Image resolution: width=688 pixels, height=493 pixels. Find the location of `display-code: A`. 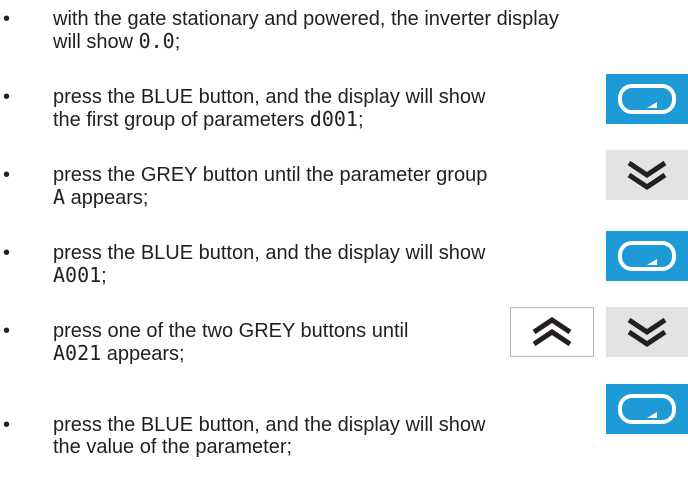

display-code: A is located at coordinates (59, 197).